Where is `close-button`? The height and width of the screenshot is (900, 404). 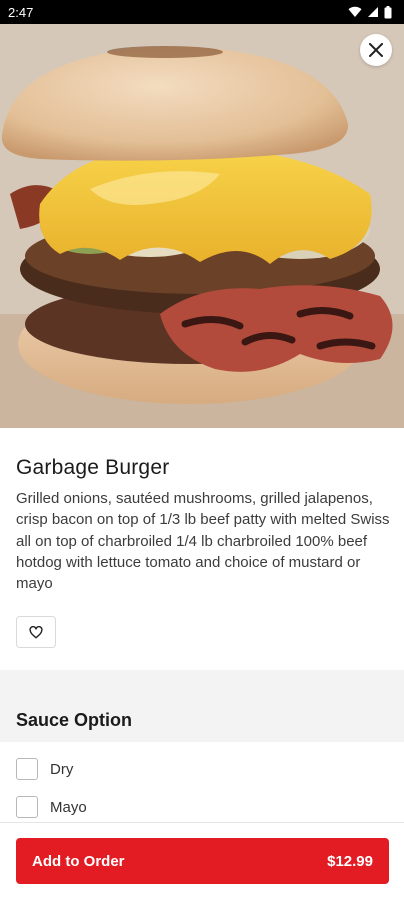 close-button is located at coordinates (376, 50).